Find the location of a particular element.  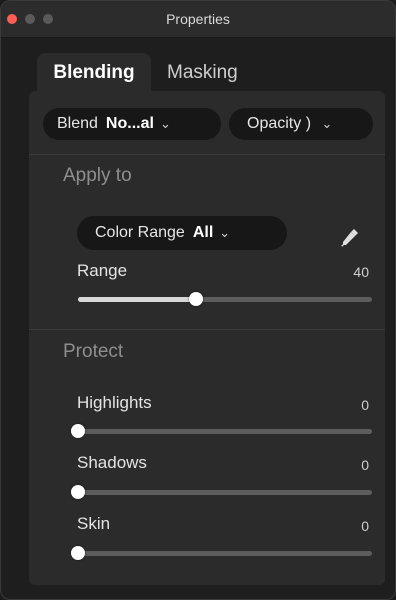

opacity-dropdown: Opacity ) ⌄ is located at coordinates (301, 124).